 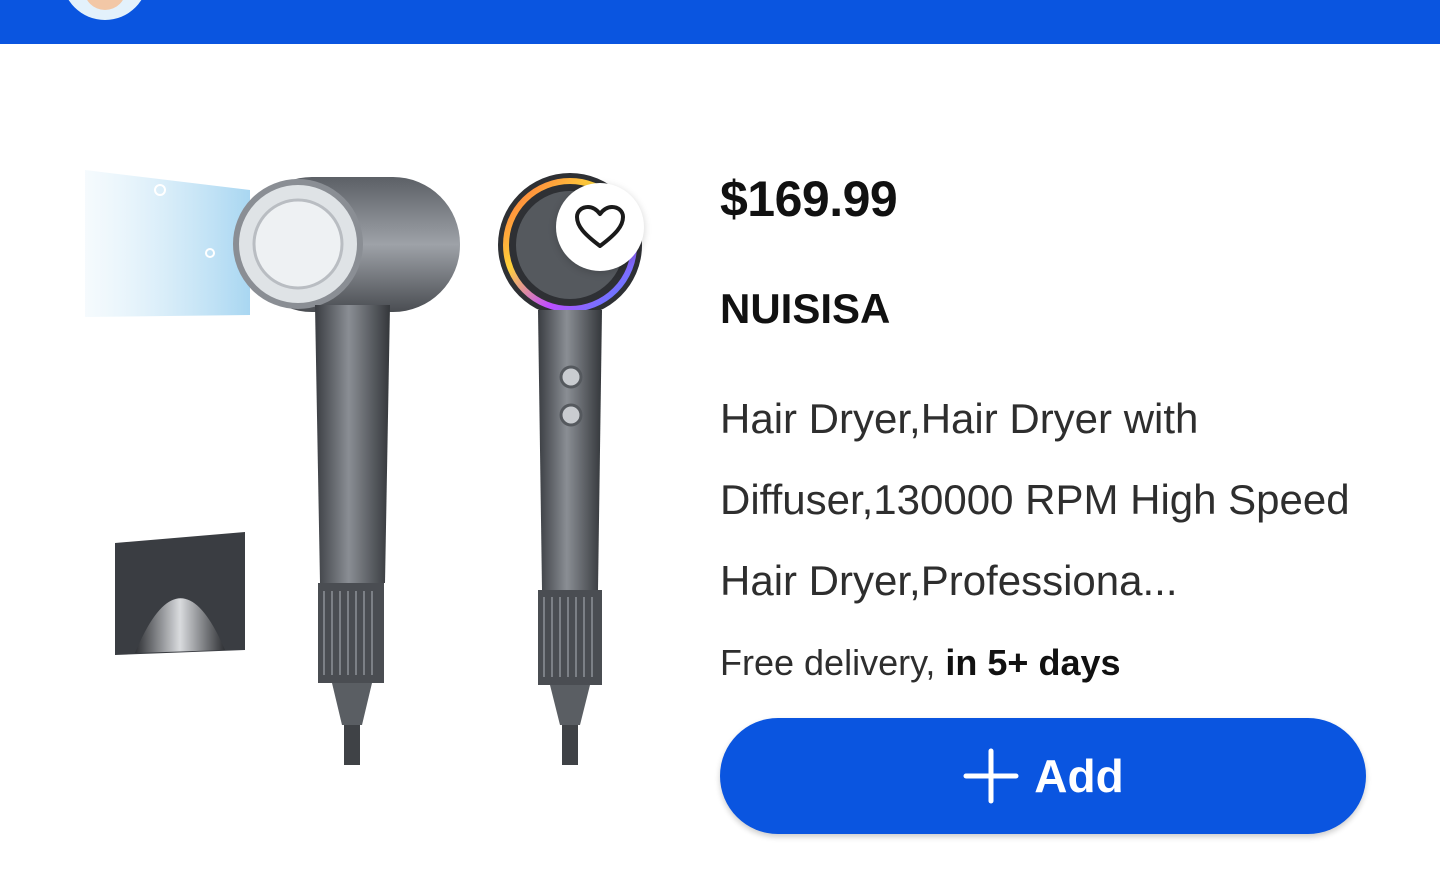 What do you see at coordinates (720, 22) in the screenshot?
I see `top-header-bar` at bounding box center [720, 22].